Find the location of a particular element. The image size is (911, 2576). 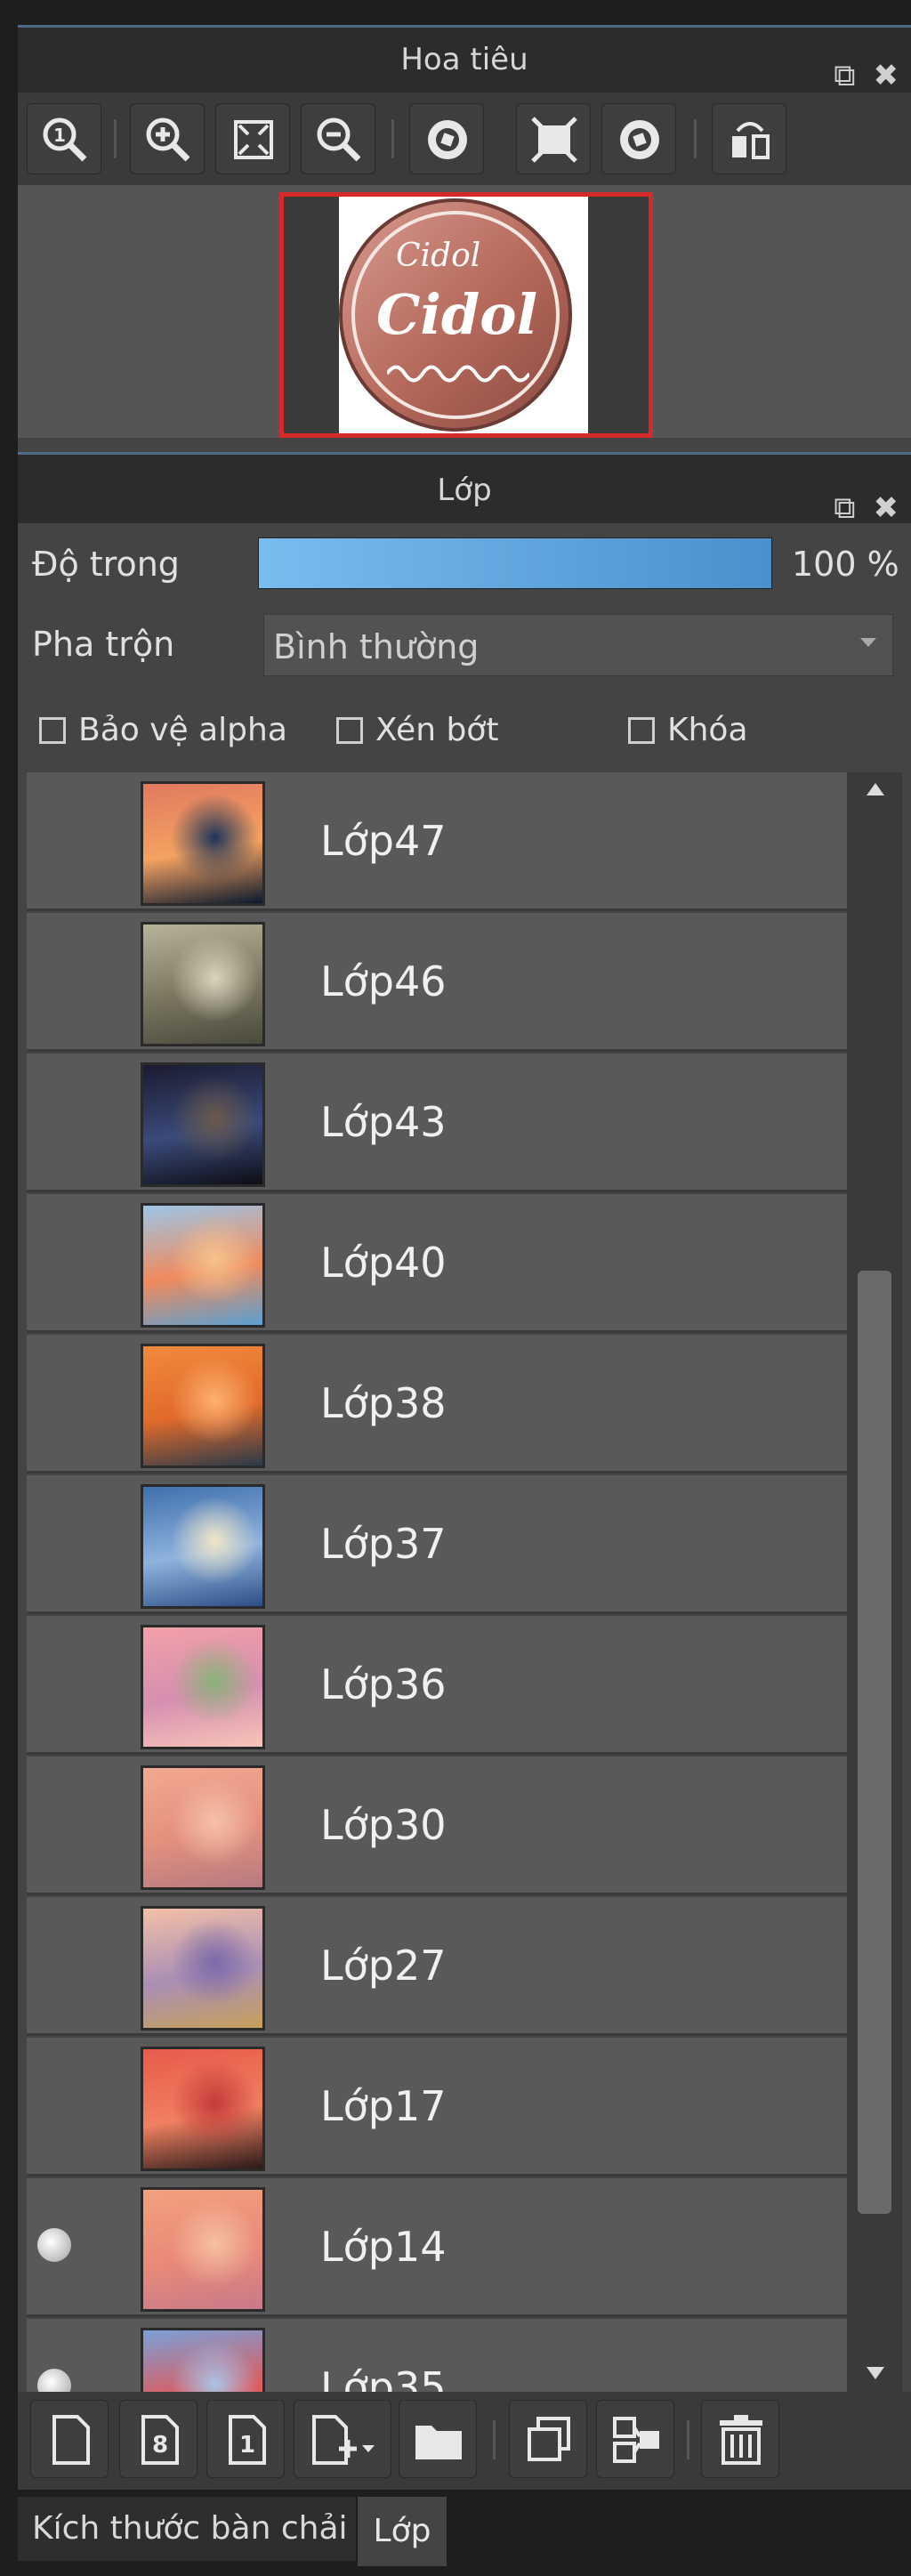

chevron-down-icon is located at coordinates (868, 642).